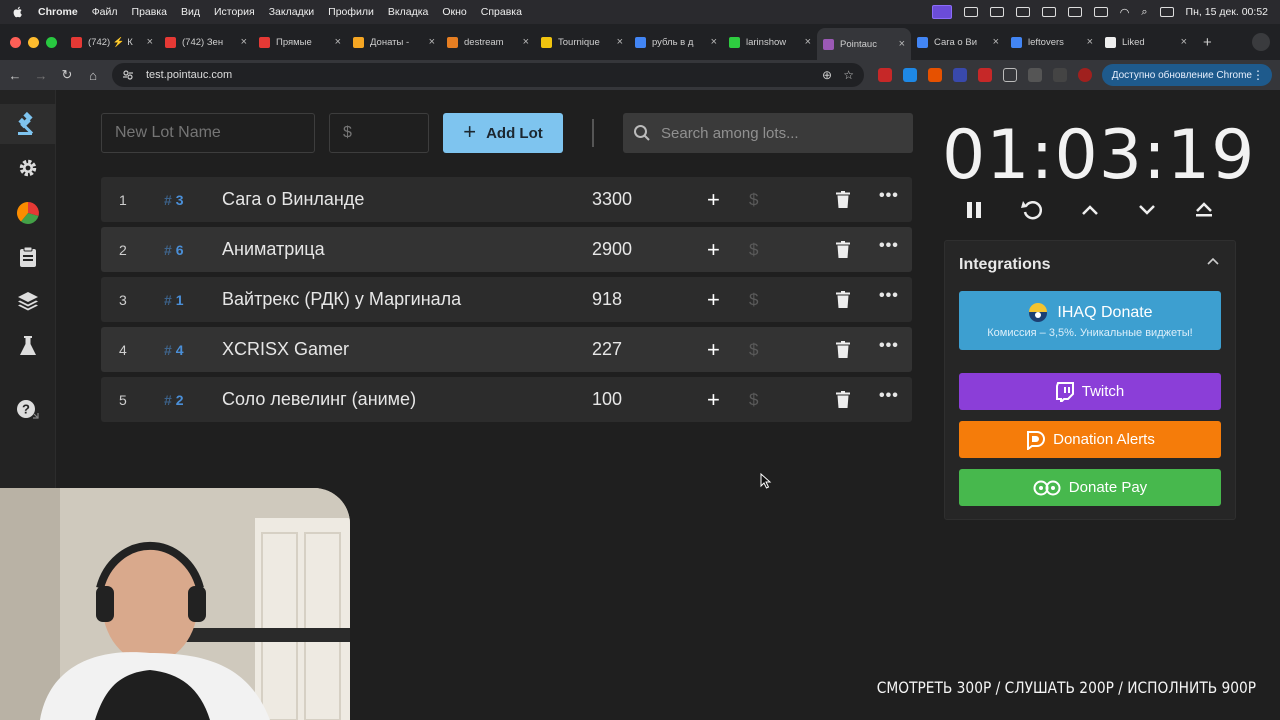  Describe the element at coordinates (28, 213) in the screenshot. I see `sidebar-item-stats` at that location.